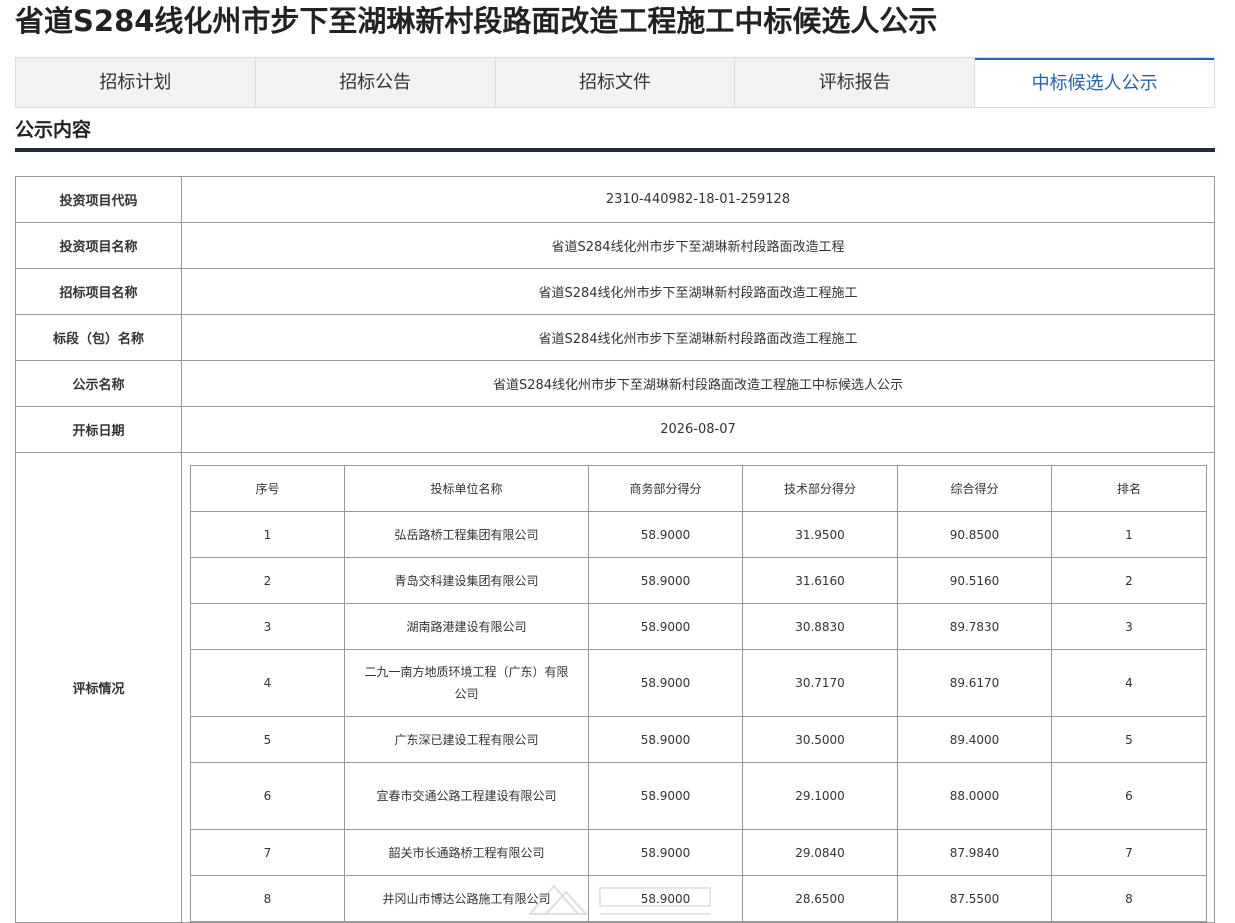 Image resolution: width=1235 pixels, height=923 pixels. What do you see at coordinates (466, 796) in the screenshot?
I see `bidder-name: 宜春市交通公路工程建设有限公司` at bounding box center [466, 796].